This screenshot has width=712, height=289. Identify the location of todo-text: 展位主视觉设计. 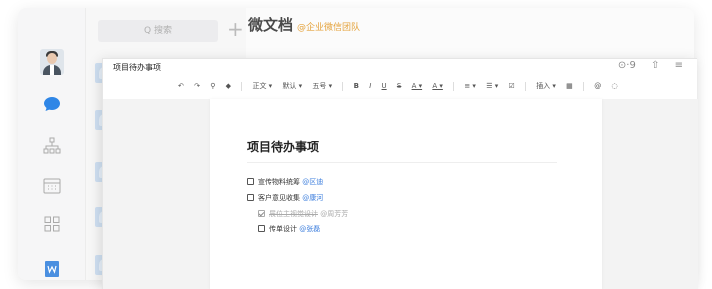
(293, 214).